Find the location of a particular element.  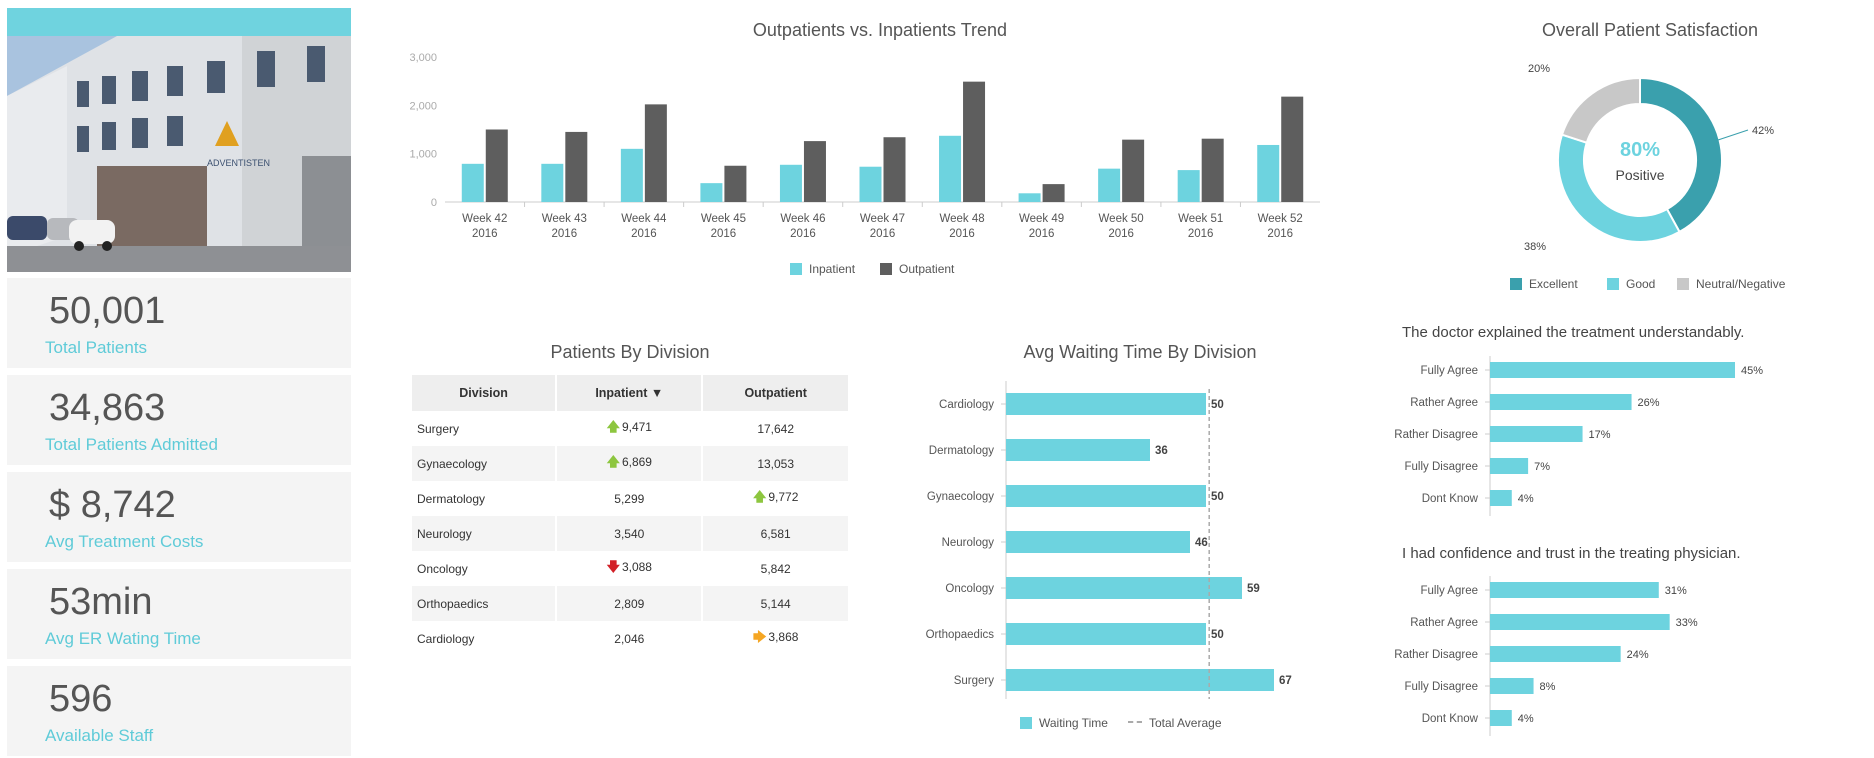

kpi-card-total-admitted: 34,863 Total Patients Admitted is located at coordinates (179, 420).